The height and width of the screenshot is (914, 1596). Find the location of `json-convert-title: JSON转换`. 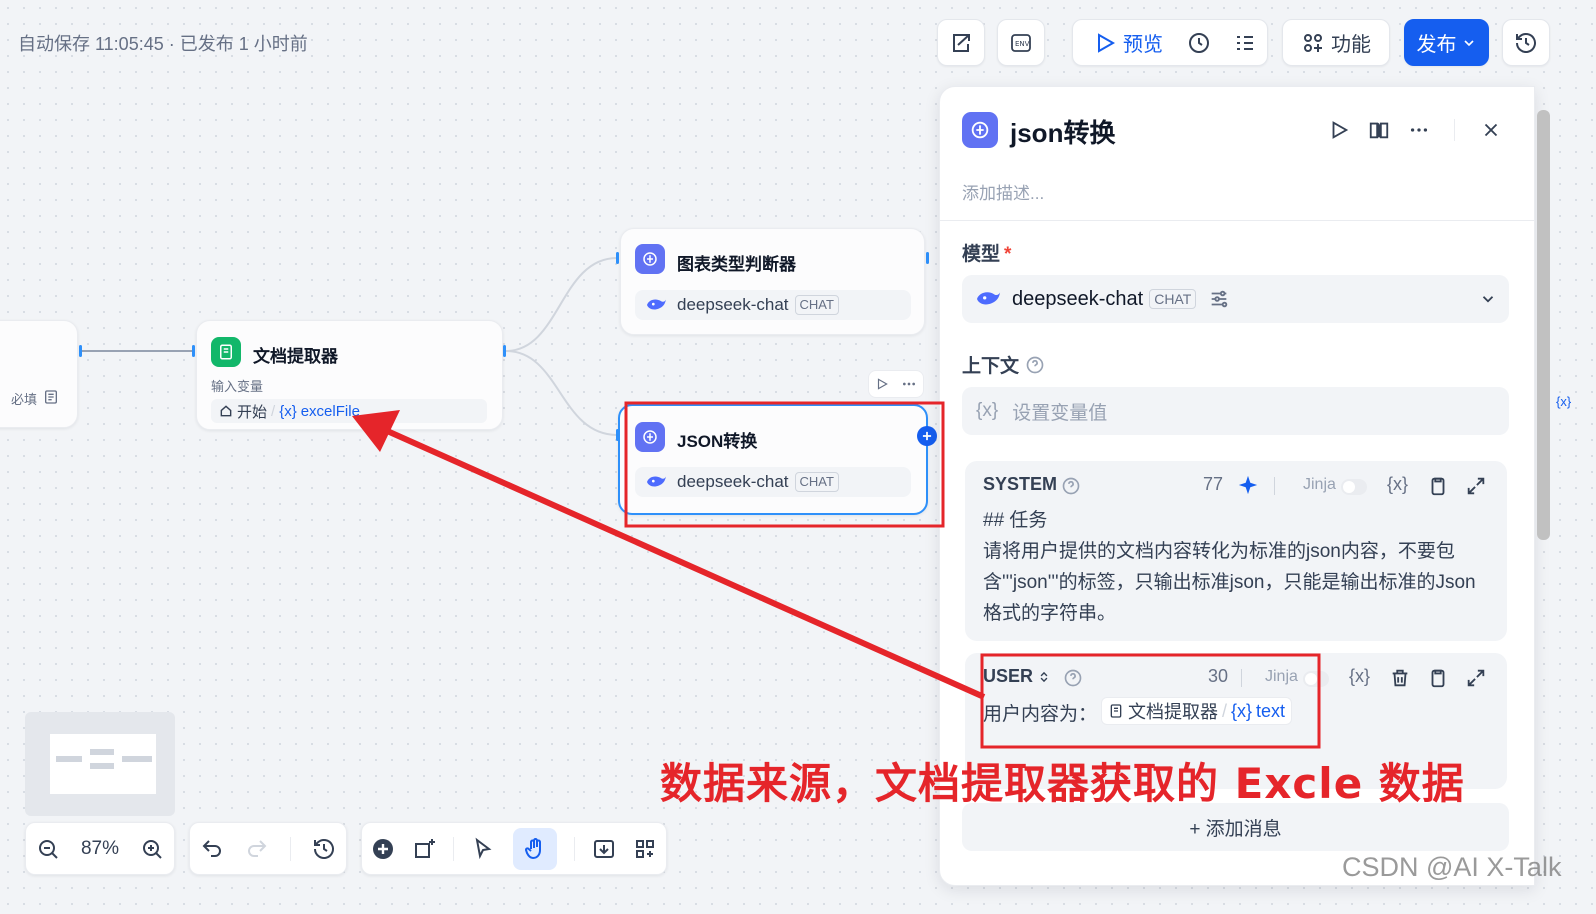

json-convert-title: JSON转换 is located at coordinates (717, 441).